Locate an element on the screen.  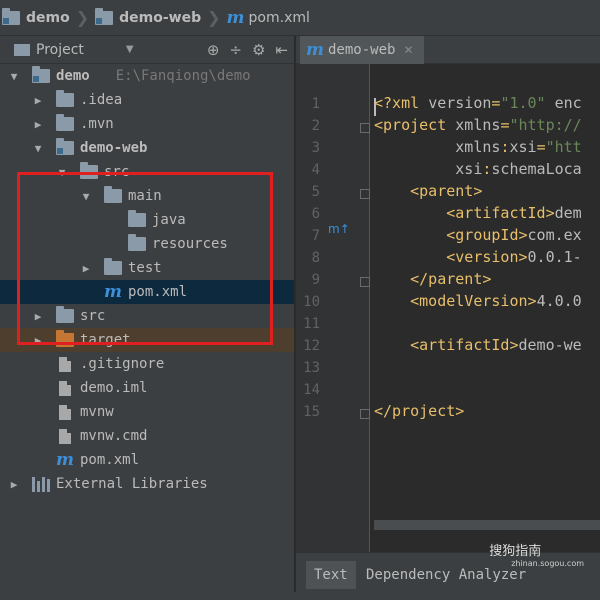
tree-item: ▶ .mvn is located at coordinates (147, 124).